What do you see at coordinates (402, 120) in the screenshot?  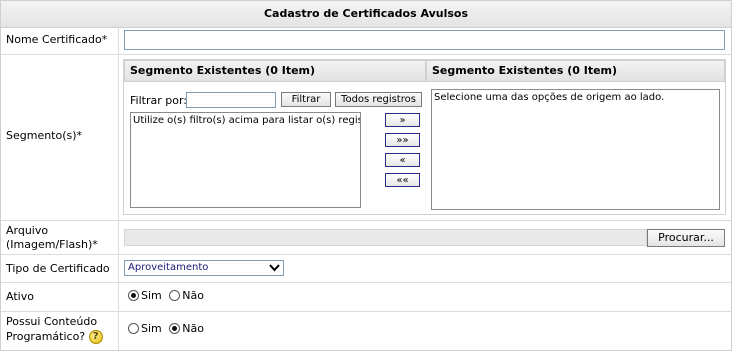 I see `move-selected-right-button: »` at bounding box center [402, 120].